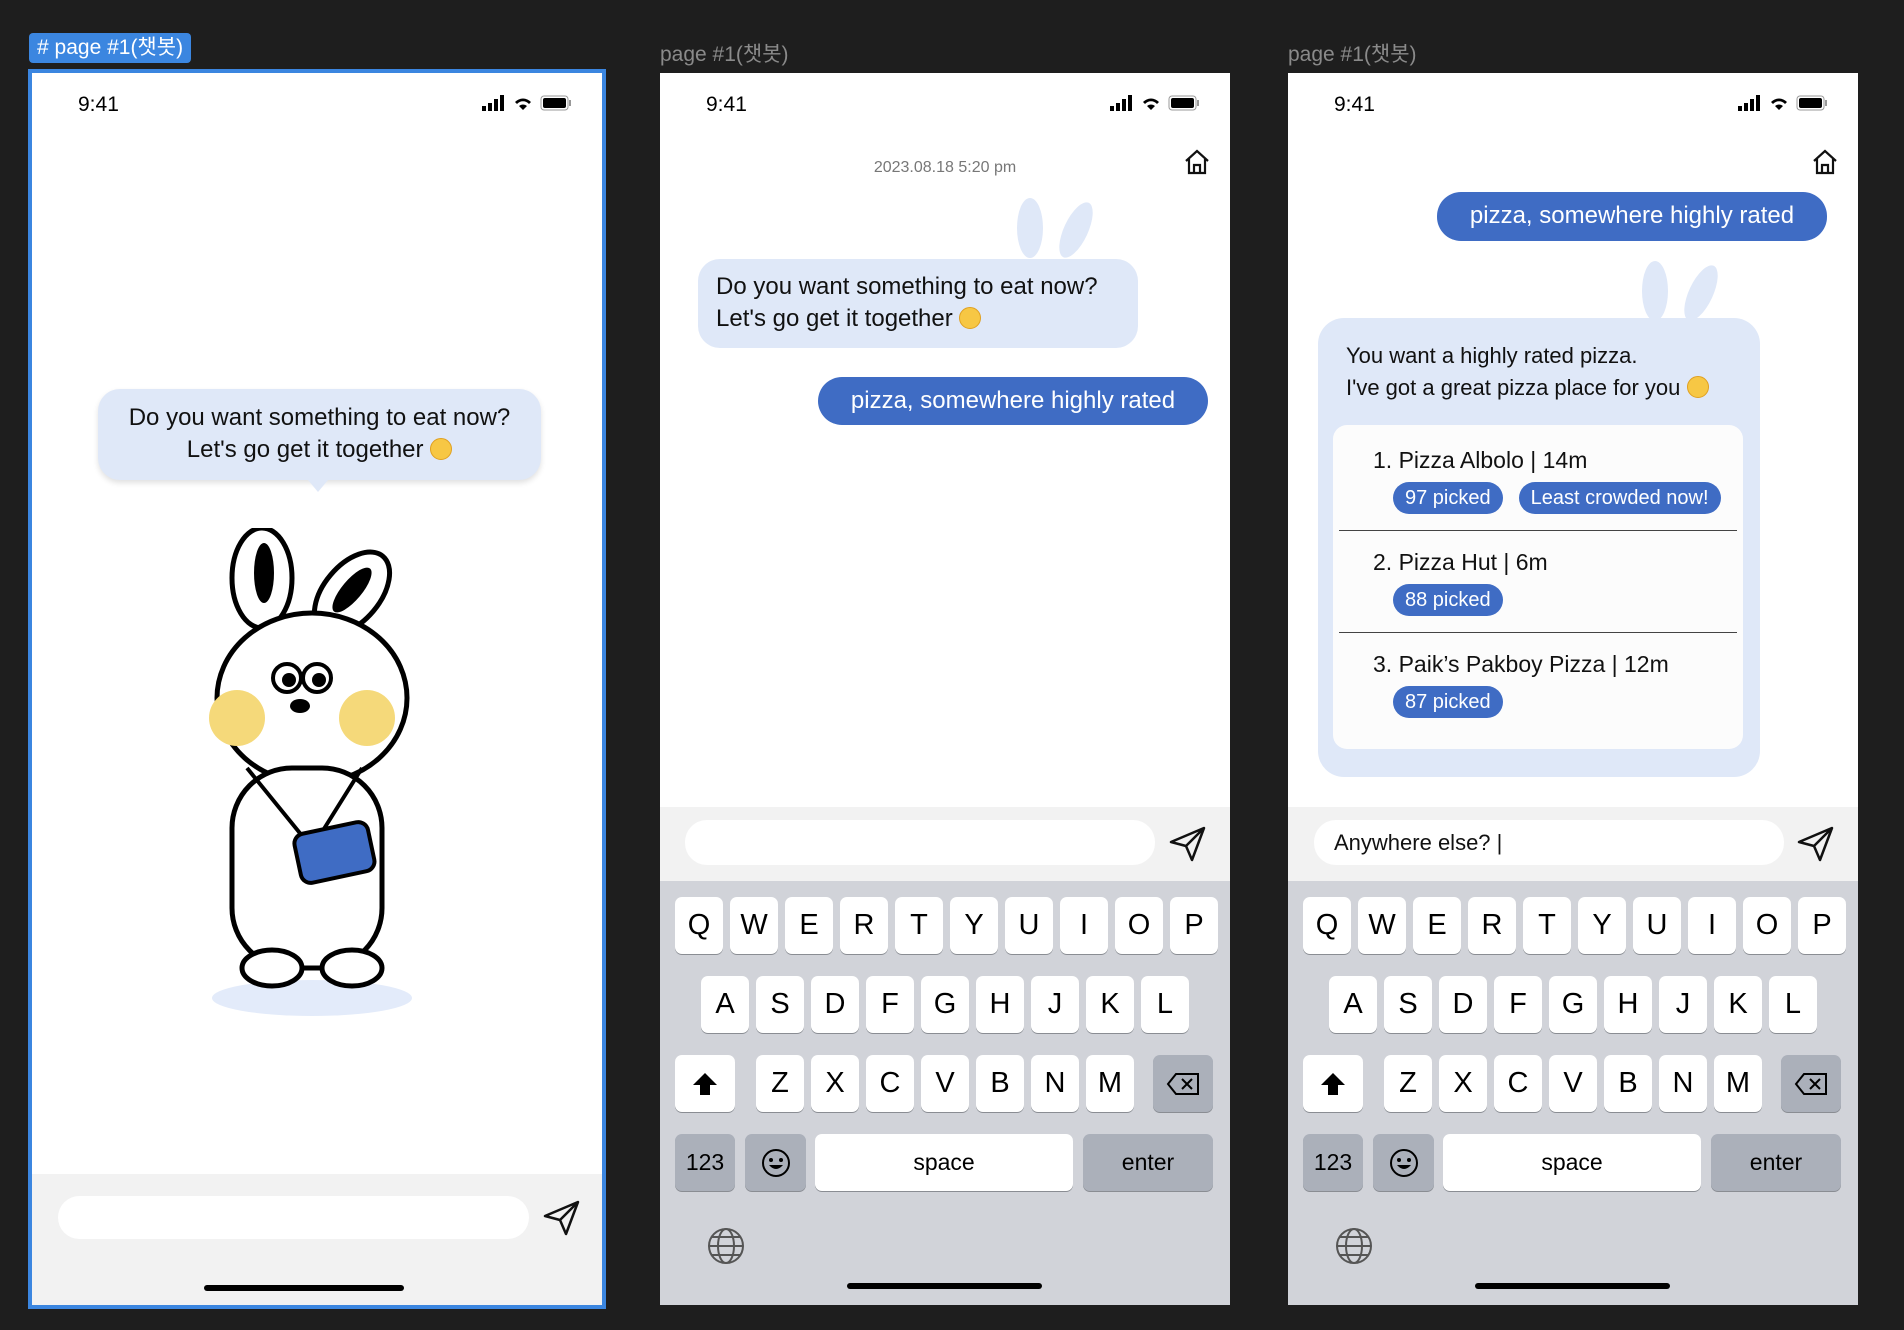  What do you see at coordinates (110, 48) in the screenshot?
I see `frame-label-1: # page #1(챗봇)` at bounding box center [110, 48].